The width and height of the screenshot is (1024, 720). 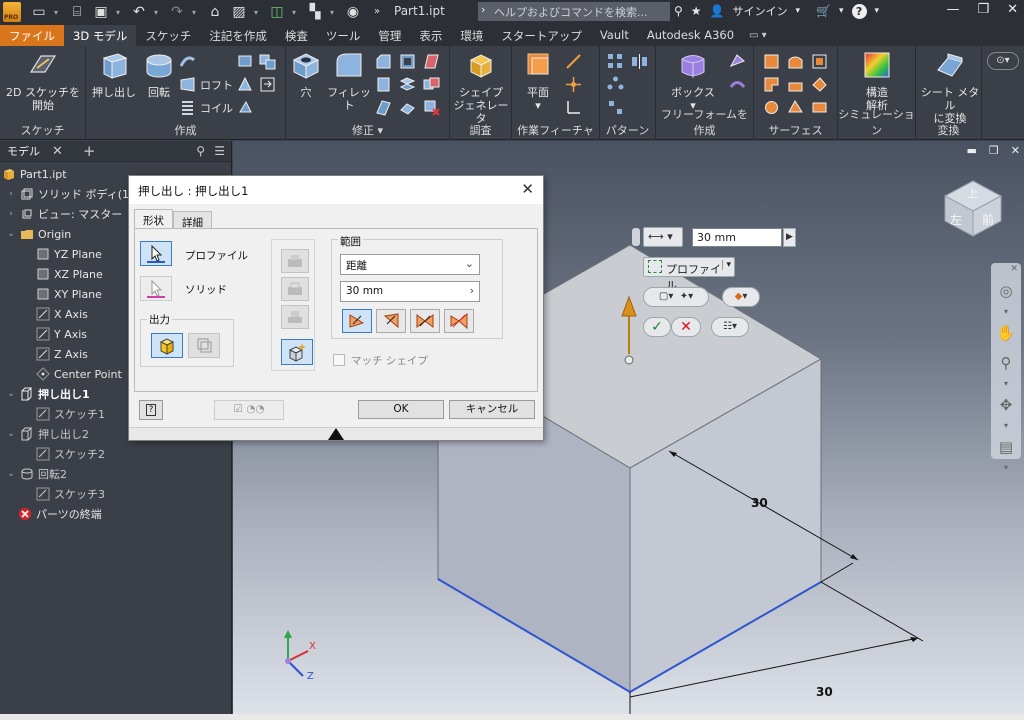 What do you see at coordinates (156, 288) in the screenshot?
I see `solid-select-button` at bounding box center [156, 288].